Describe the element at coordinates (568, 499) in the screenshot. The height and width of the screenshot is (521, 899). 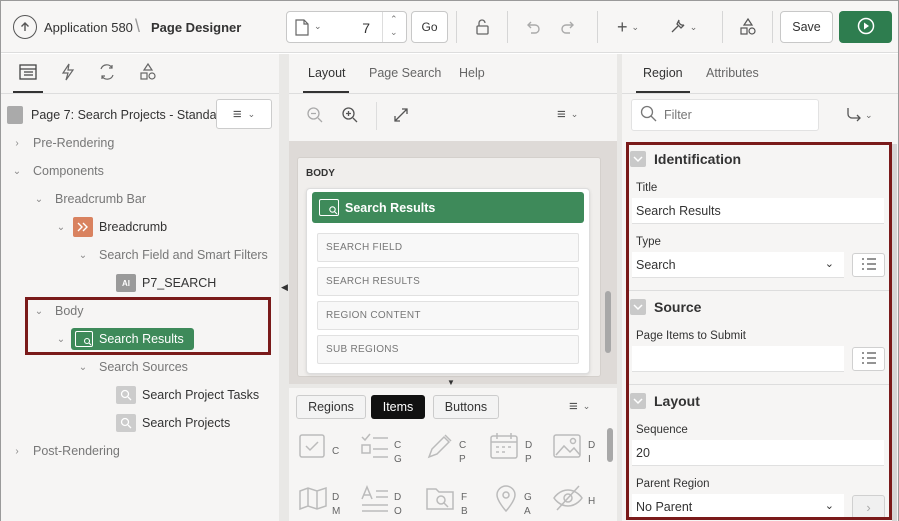
I see `hidden-icon` at that location.